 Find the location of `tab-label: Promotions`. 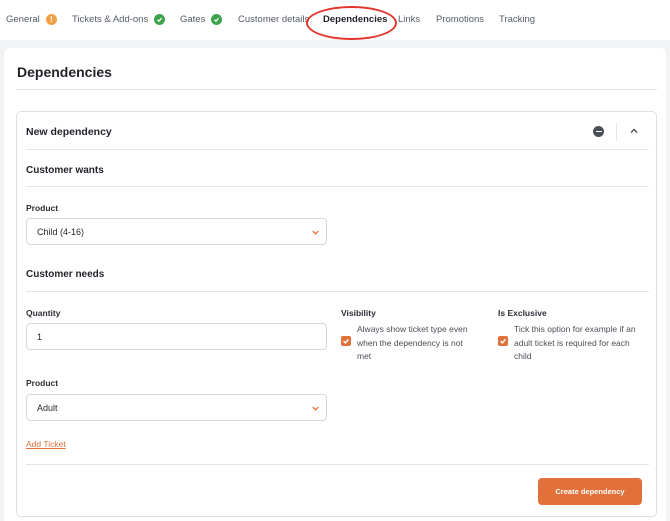

tab-label: Promotions is located at coordinates (460, 19).